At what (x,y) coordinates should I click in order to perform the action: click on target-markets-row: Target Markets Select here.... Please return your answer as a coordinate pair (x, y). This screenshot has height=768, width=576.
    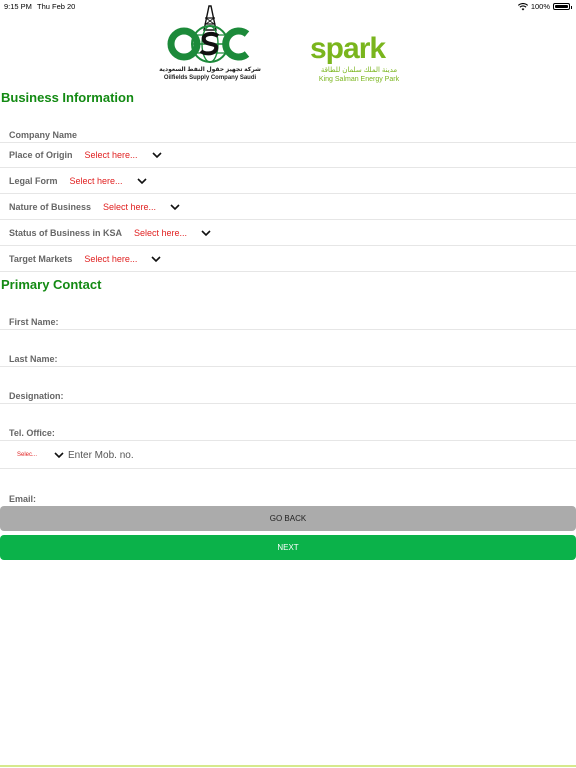
    Looking at the image, I should click on (288, 259).